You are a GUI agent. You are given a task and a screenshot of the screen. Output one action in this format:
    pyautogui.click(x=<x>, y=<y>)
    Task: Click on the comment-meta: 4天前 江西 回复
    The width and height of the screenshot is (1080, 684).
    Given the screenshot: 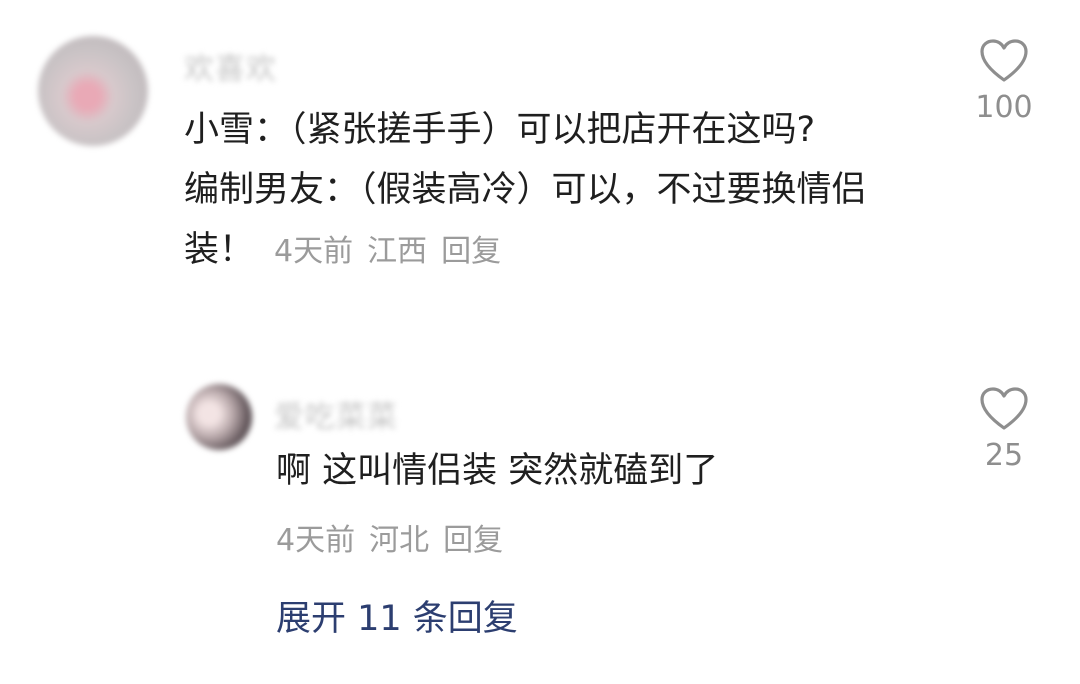 What is the action you would take?
    pyautogui.click(x=394, y=251)
    